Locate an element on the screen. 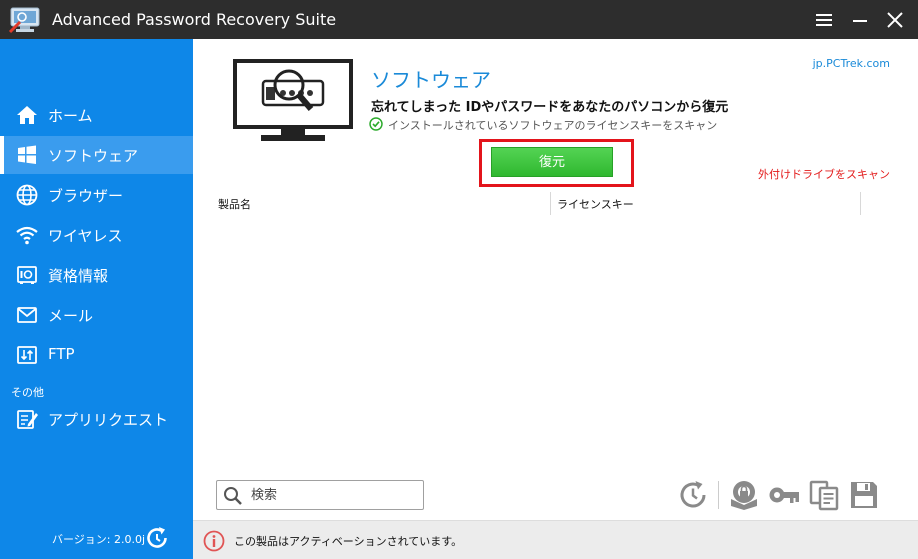 The image size is (918, 559). hamburger-icon is located at coordinates (824, 20).